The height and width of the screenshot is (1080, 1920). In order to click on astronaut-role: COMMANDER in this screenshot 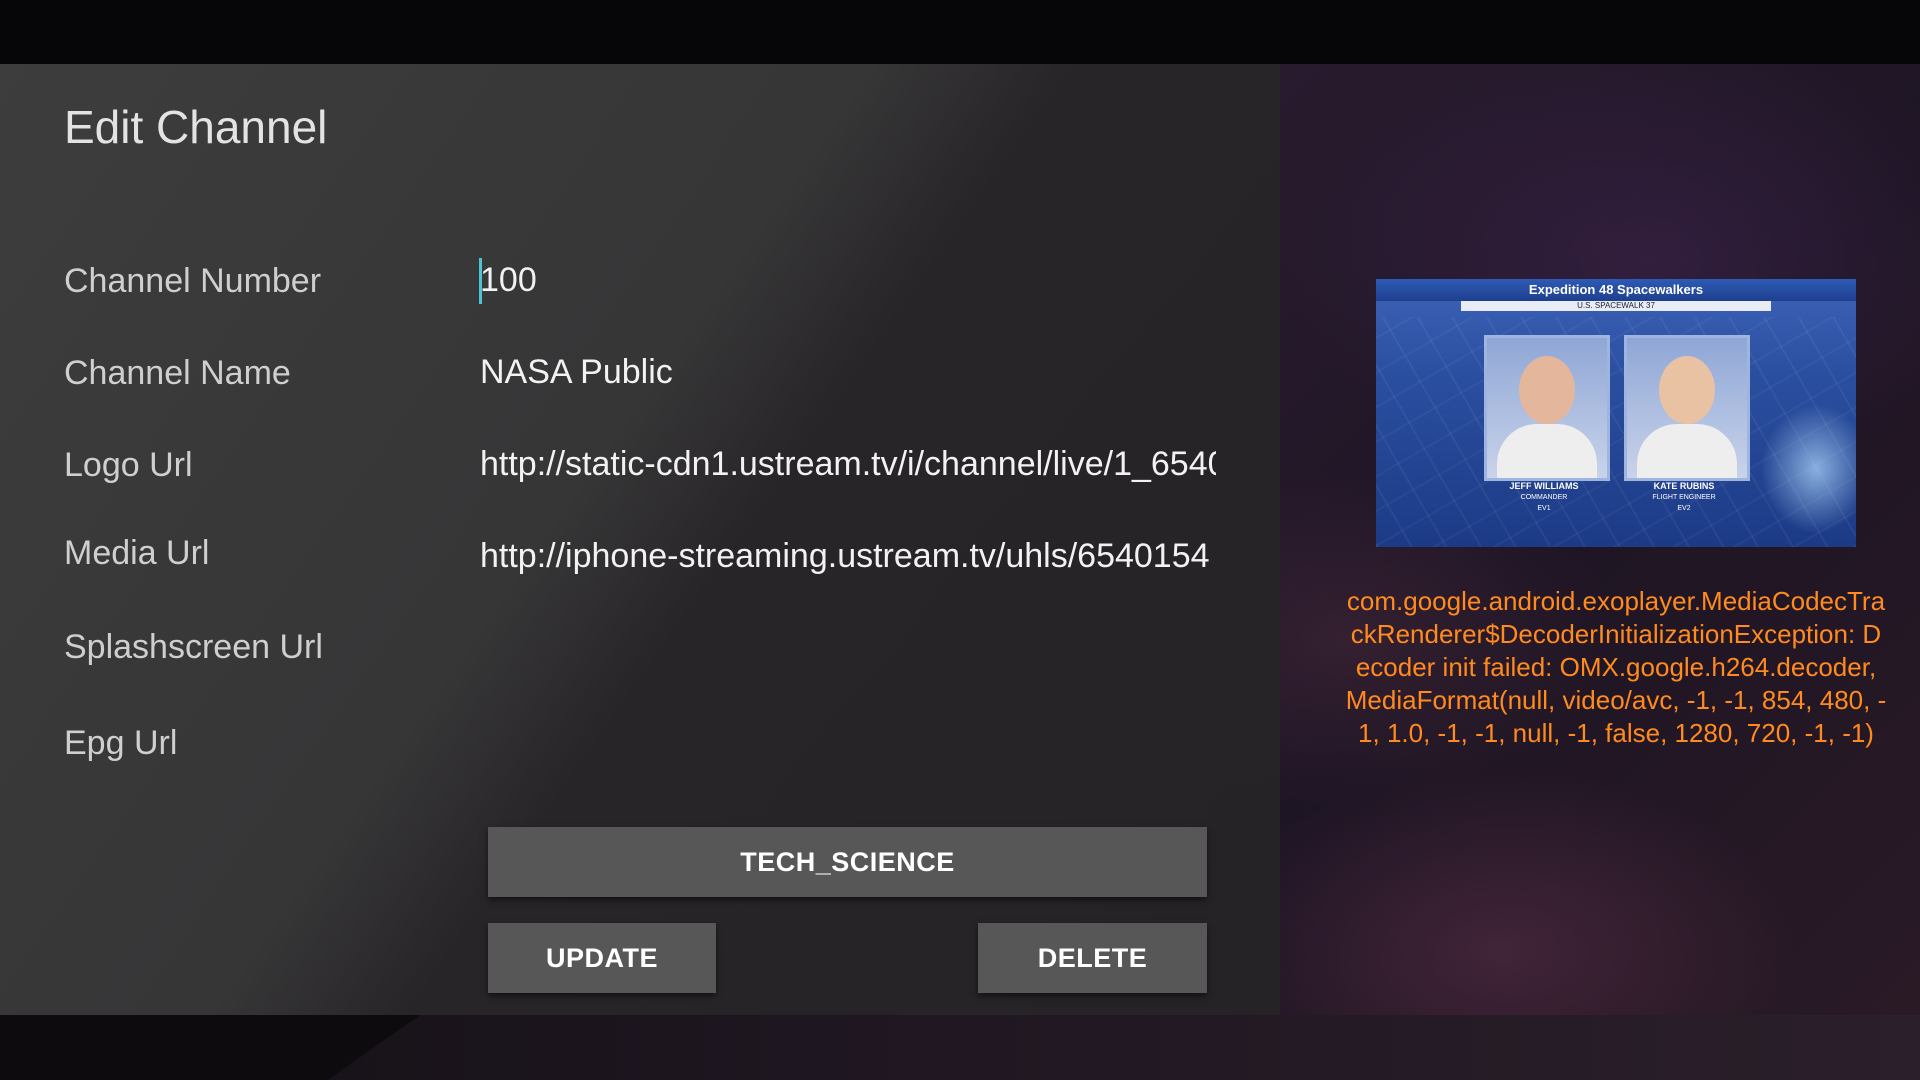, I will do `click(1544, 497)`.